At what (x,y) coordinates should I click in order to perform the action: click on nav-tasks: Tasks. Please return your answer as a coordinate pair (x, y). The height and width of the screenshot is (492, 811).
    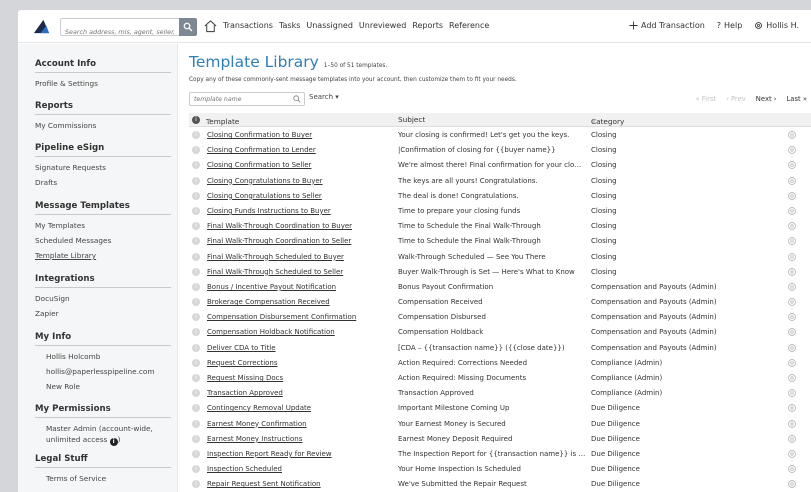
    Looking at the image, I should click on (289, 25).